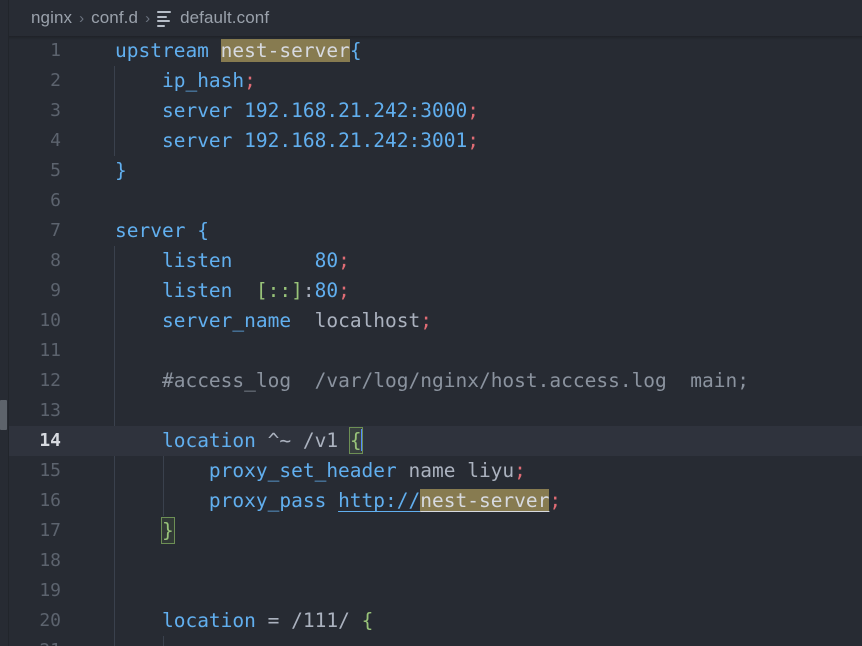  Describe the element at coordinates (121, 170) in the screenshot. I see `token-brace: }` at that location.